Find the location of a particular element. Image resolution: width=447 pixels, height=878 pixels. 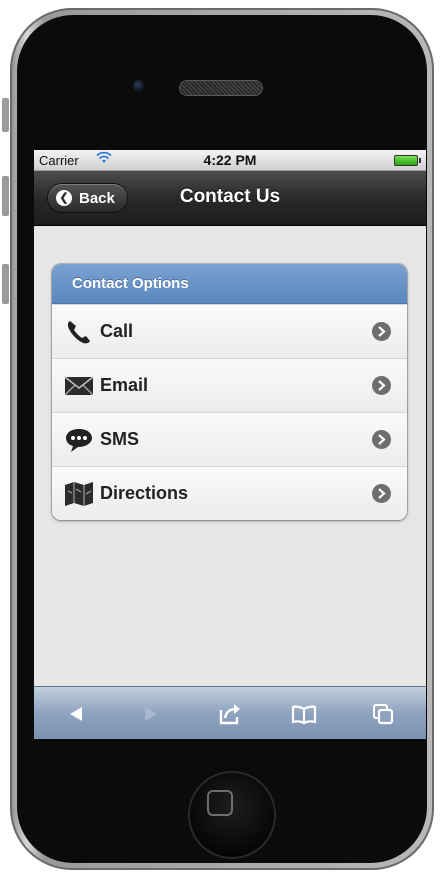

earpiece-speaker is located at coordinates (221, 88).